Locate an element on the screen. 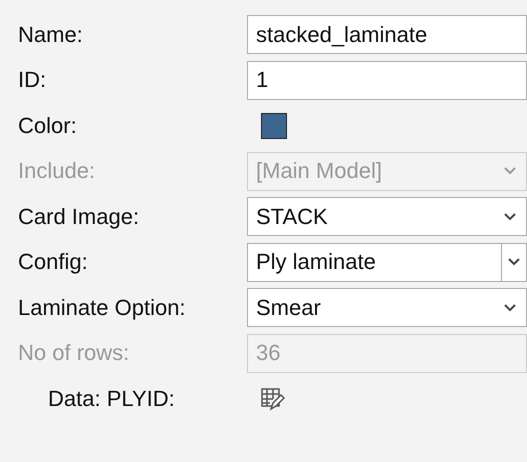  table-edit-icon is located at coordinates (273, 398).